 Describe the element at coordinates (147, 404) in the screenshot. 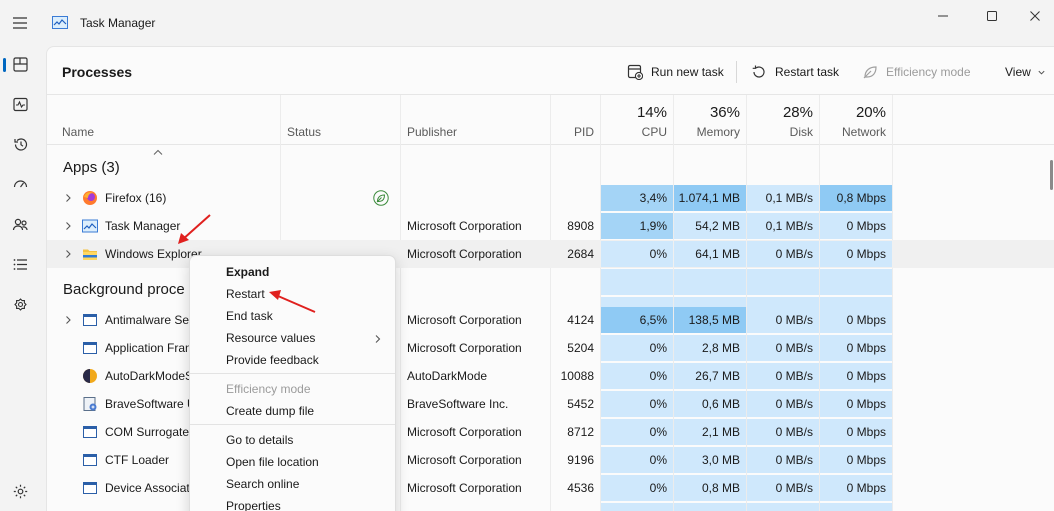

I see `process-name: BraveSoftware U` at that location.